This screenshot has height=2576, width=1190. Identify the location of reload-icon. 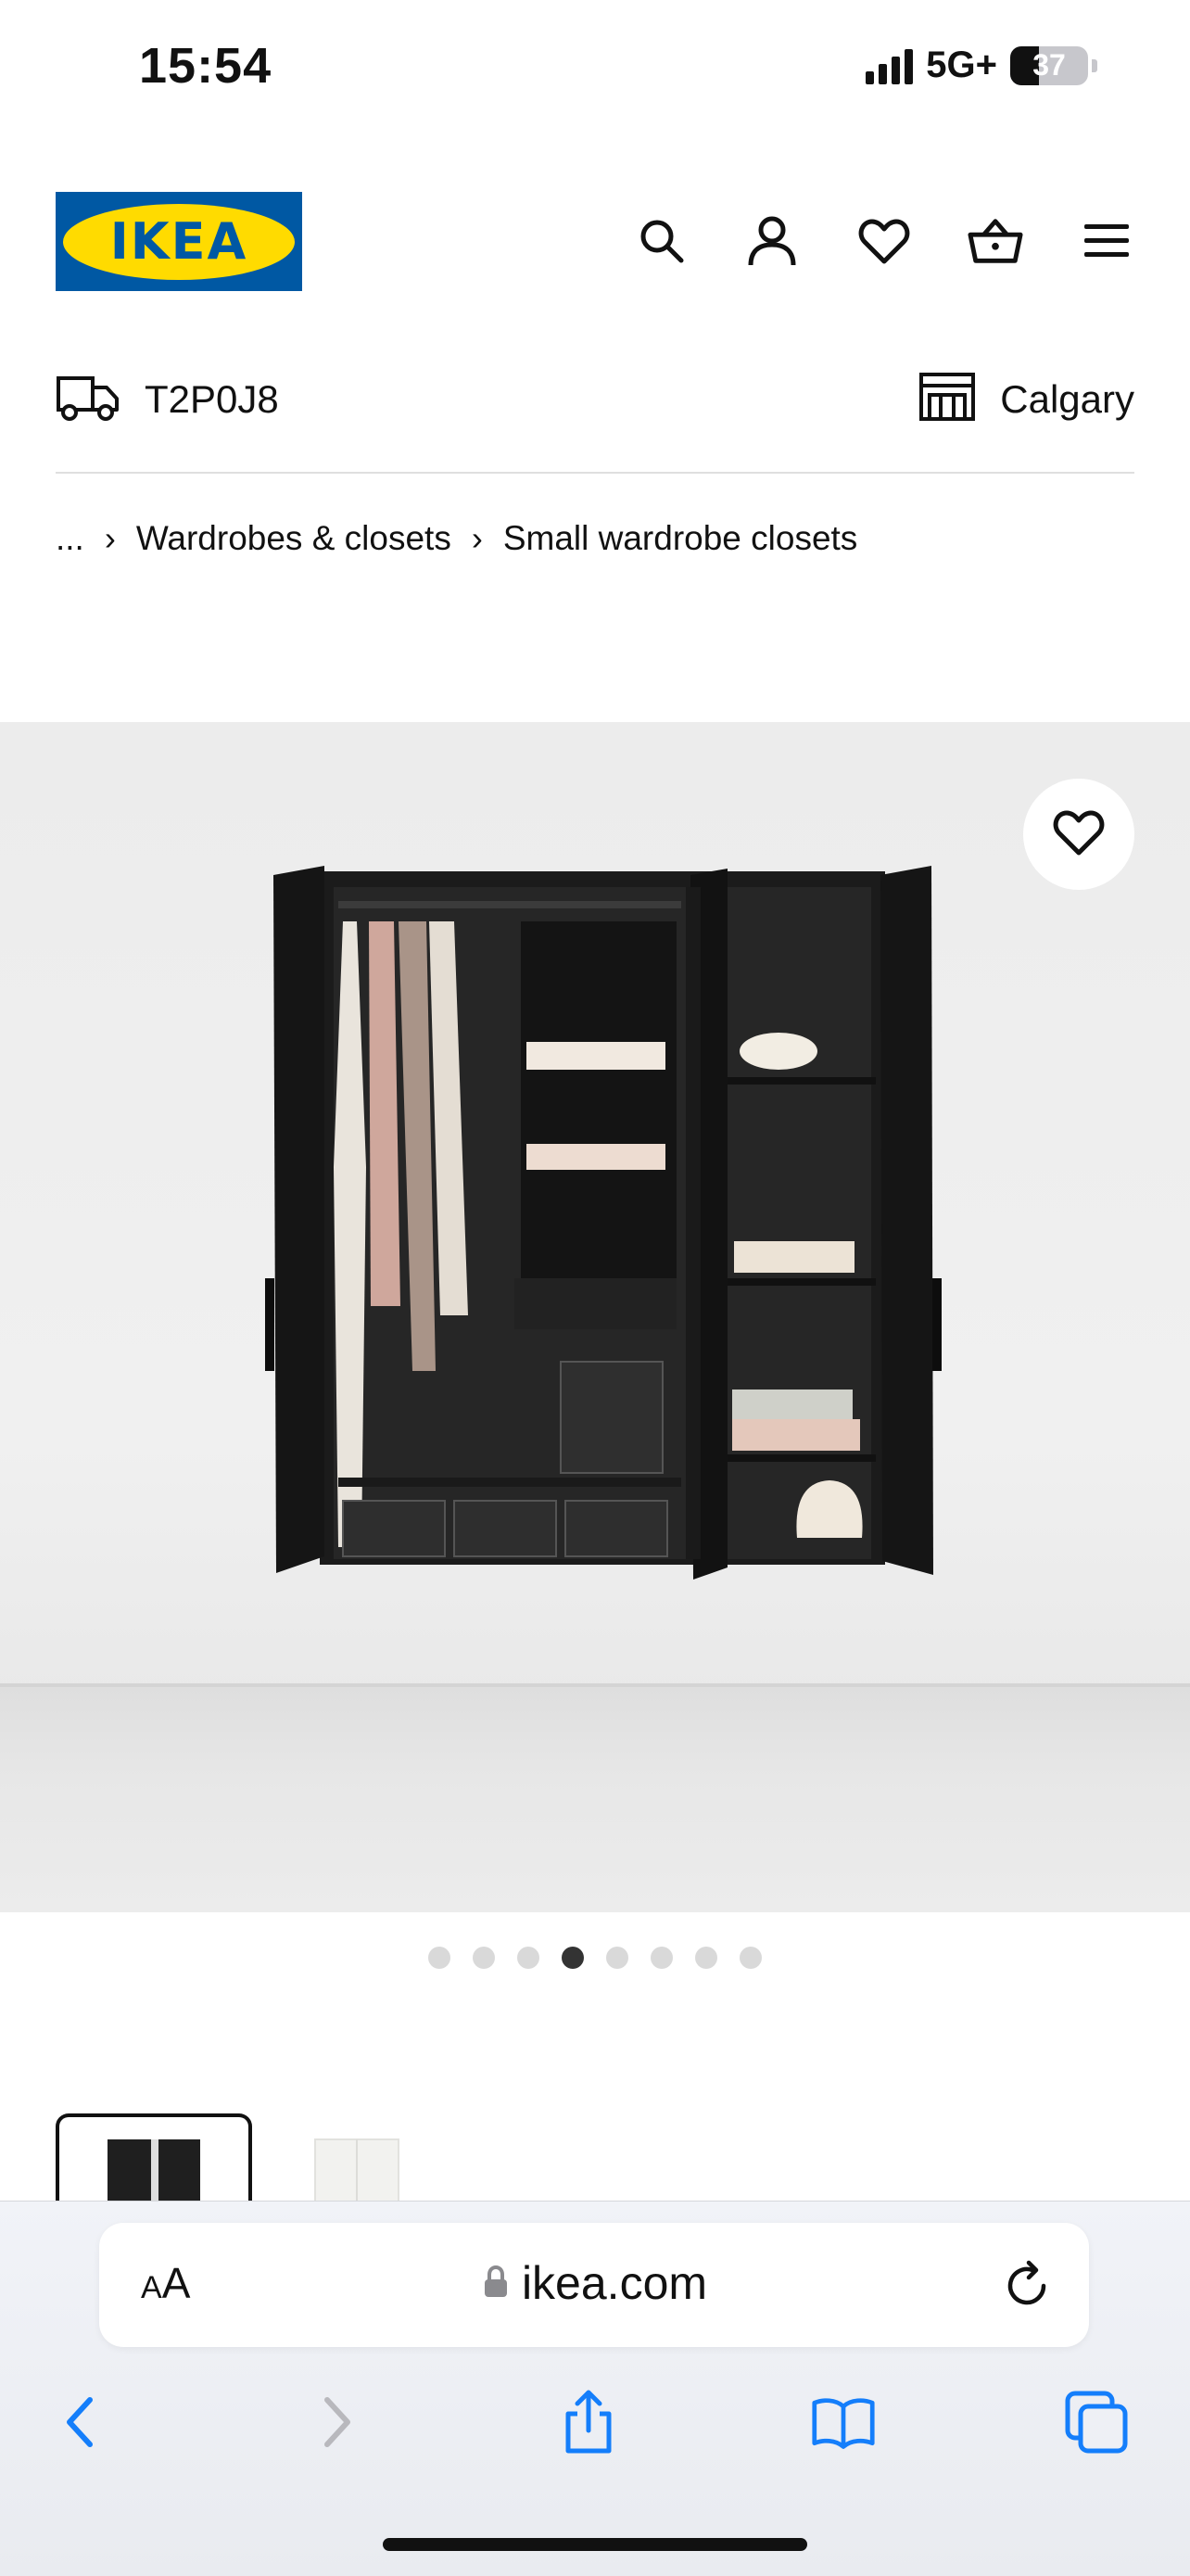
(1029, 2286).